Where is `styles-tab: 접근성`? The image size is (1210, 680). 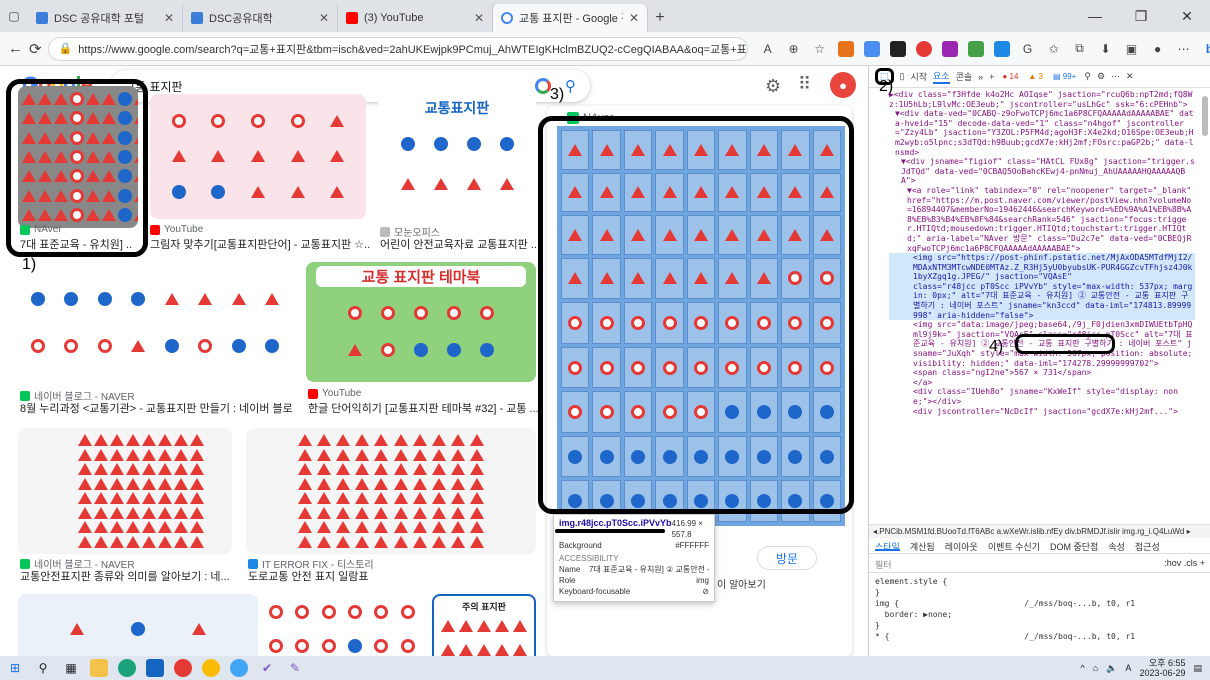 styles-tab: 접근성 is located at coordinates (1147, 546).